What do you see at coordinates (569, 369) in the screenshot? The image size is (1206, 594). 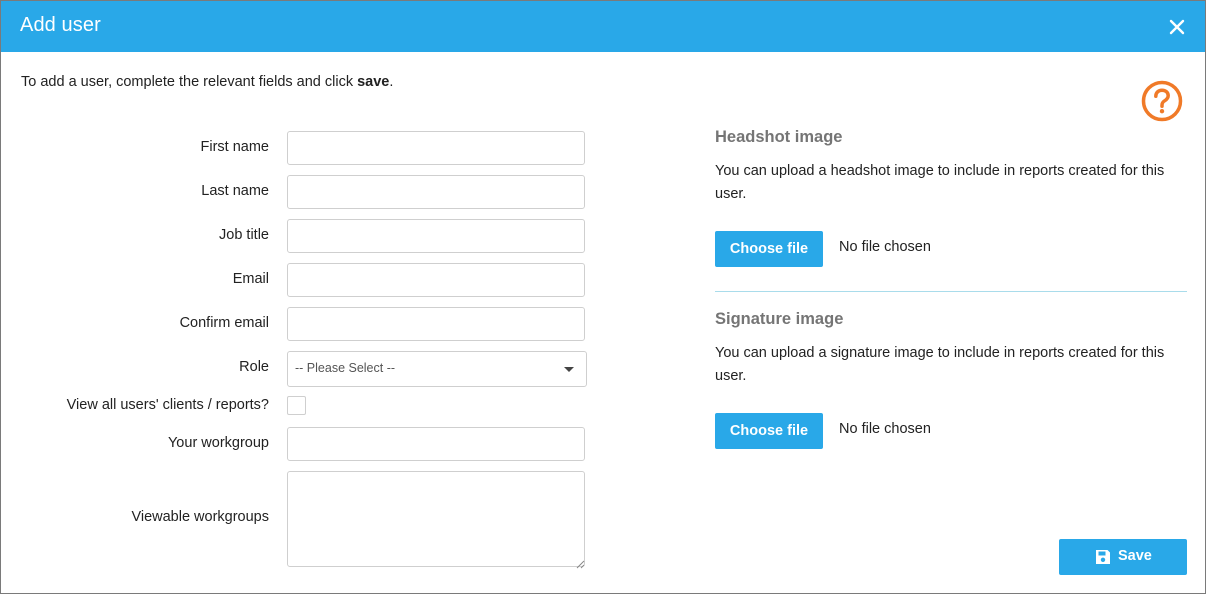 I see `chevron-down-icon` at bounding box center [569, 369].